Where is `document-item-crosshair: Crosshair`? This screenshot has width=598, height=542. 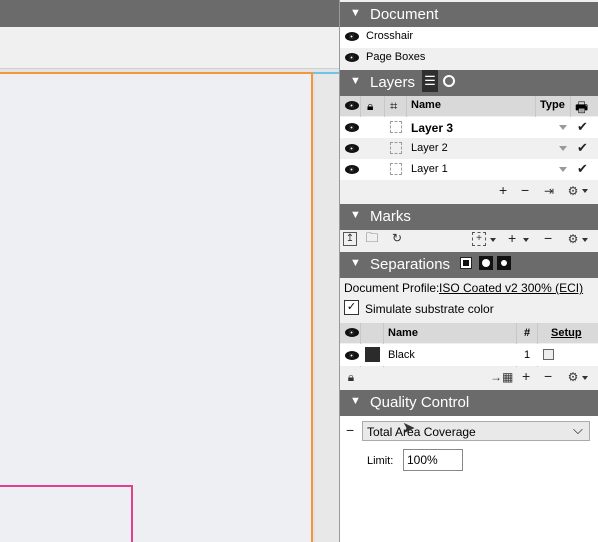
document-item-crosshair: Crosshair is located at coordinates (469, 37).